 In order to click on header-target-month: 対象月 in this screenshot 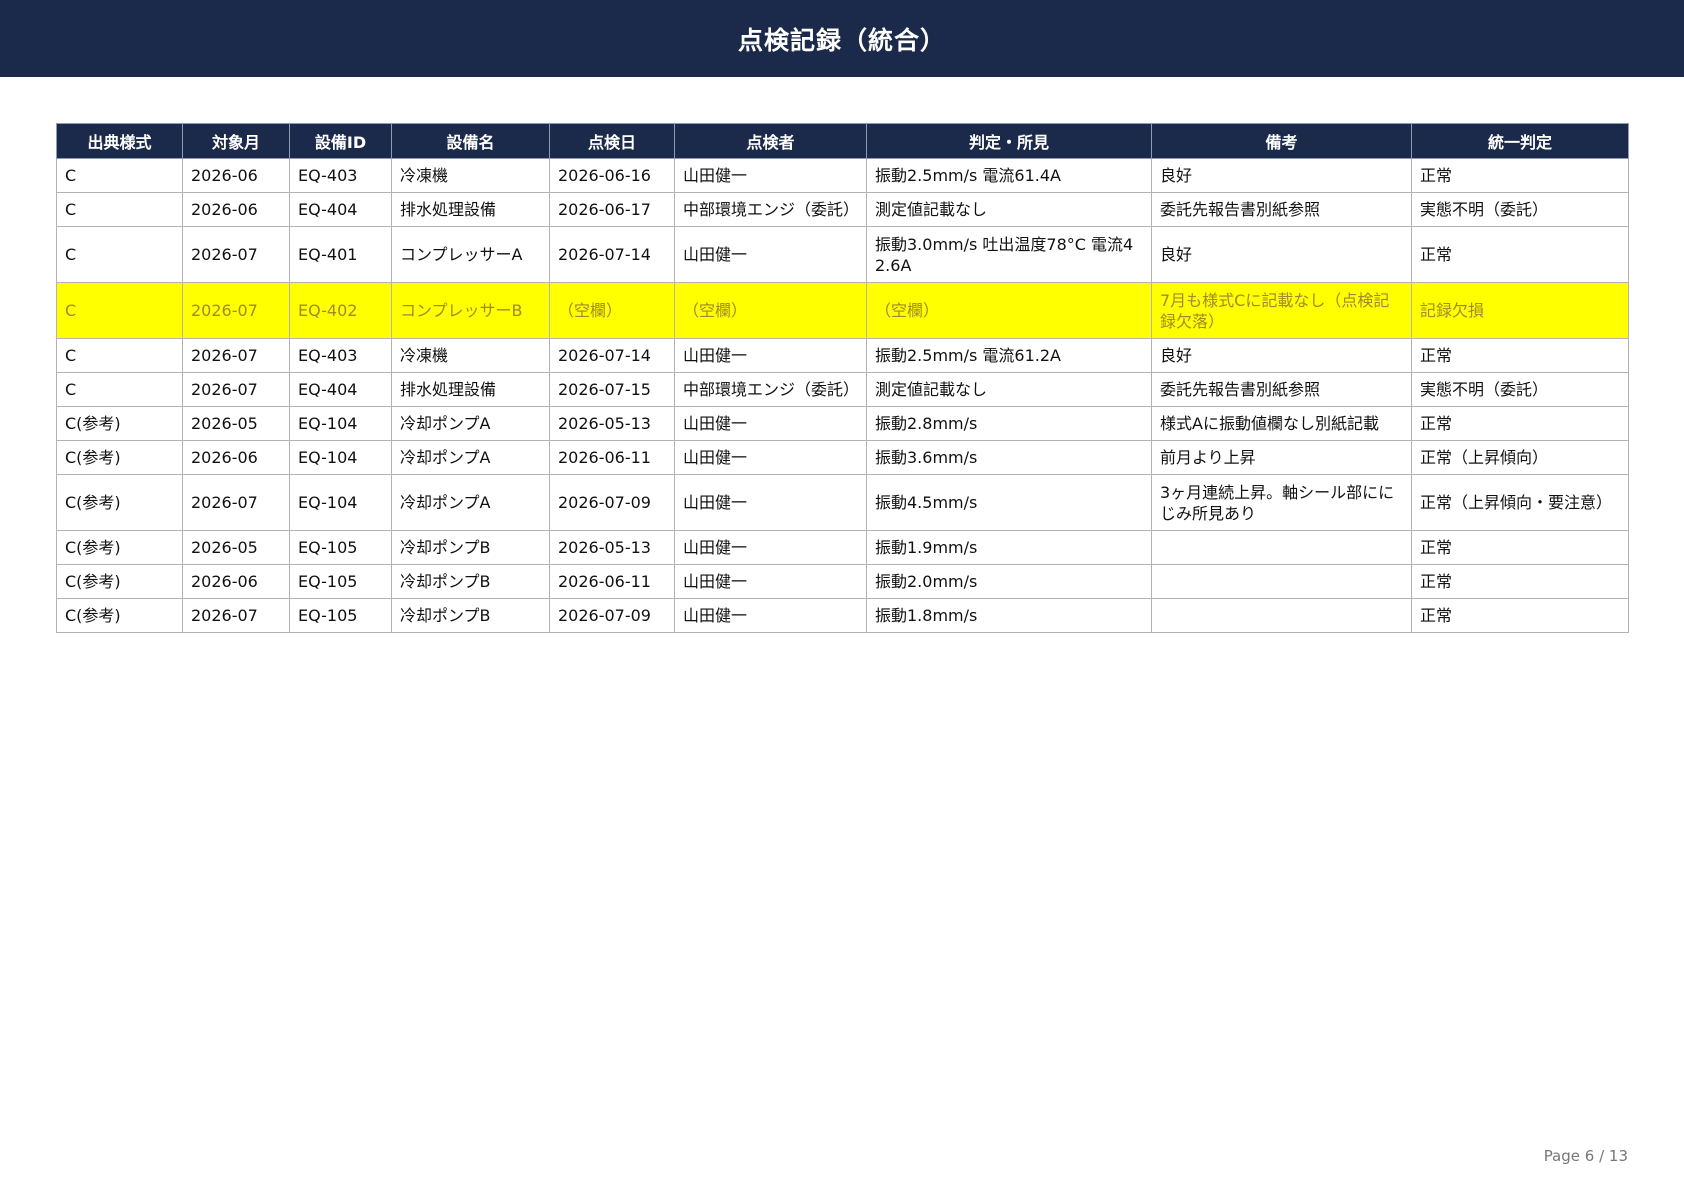, I will do `click(236, 141)`.